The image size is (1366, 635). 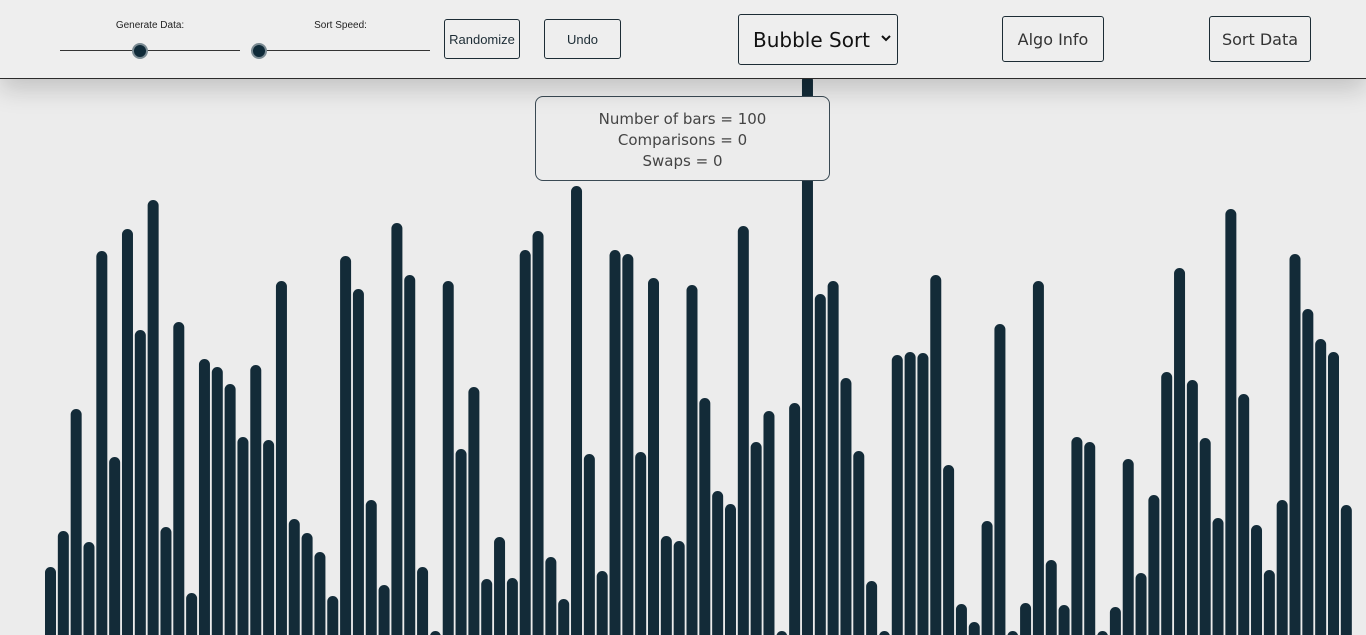 What do you see at coordinates (340, 25) in the screenshot?
I see `sort-speed-label: Sort Speed:` at bounding box center [340, 25].